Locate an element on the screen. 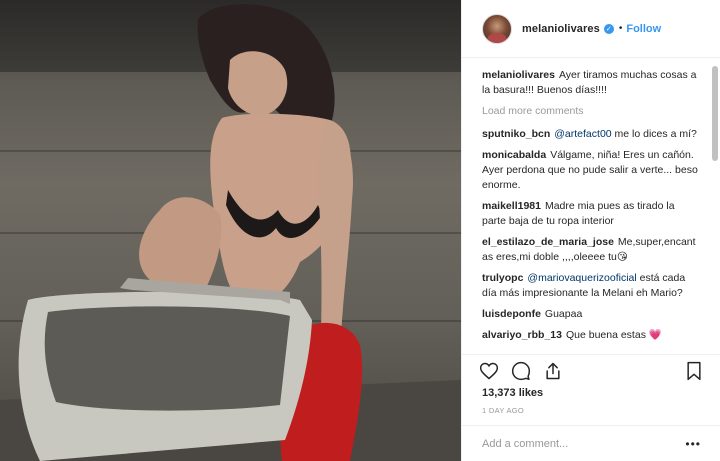 The width and height of the screenshot is (720, 461). comments-scrollbar is located at coordinates (715, 207).